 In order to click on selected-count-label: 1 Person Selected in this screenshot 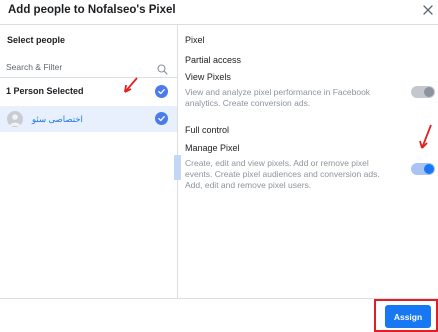, I will do `click(45, 91)`.